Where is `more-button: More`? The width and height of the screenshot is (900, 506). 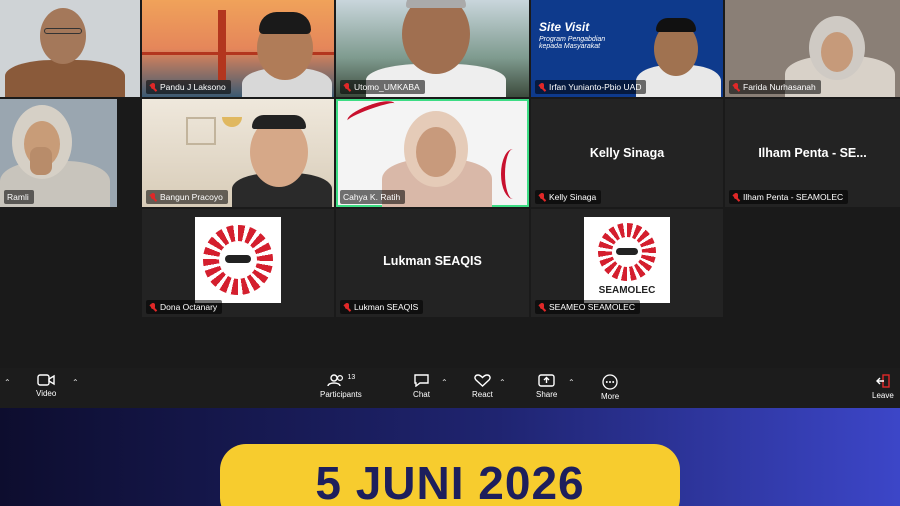 more-button: More is located at coordinates (610, 387).